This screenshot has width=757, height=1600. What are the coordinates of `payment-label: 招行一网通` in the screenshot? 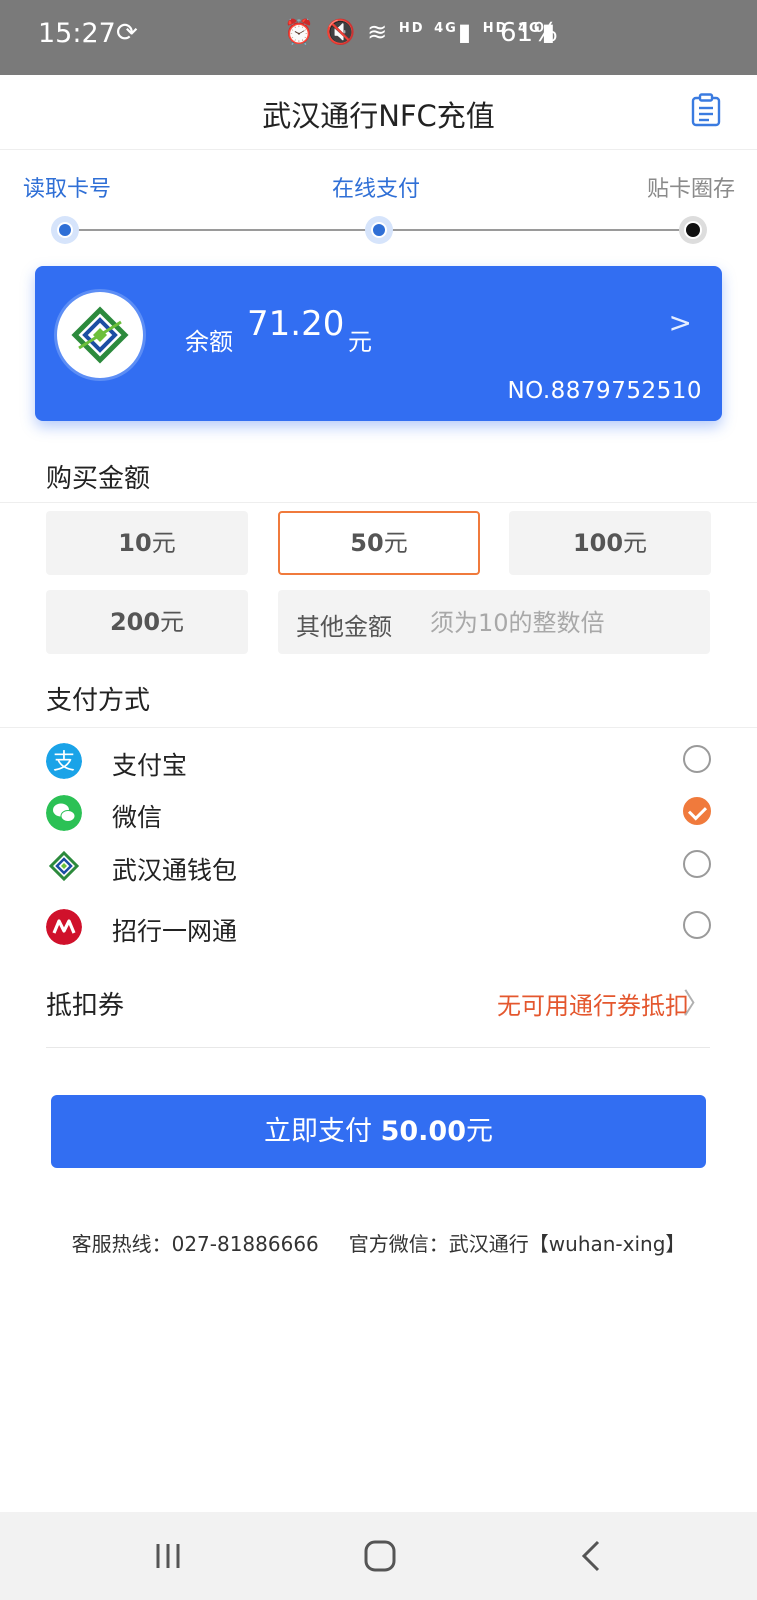 It's located at (175, 931).